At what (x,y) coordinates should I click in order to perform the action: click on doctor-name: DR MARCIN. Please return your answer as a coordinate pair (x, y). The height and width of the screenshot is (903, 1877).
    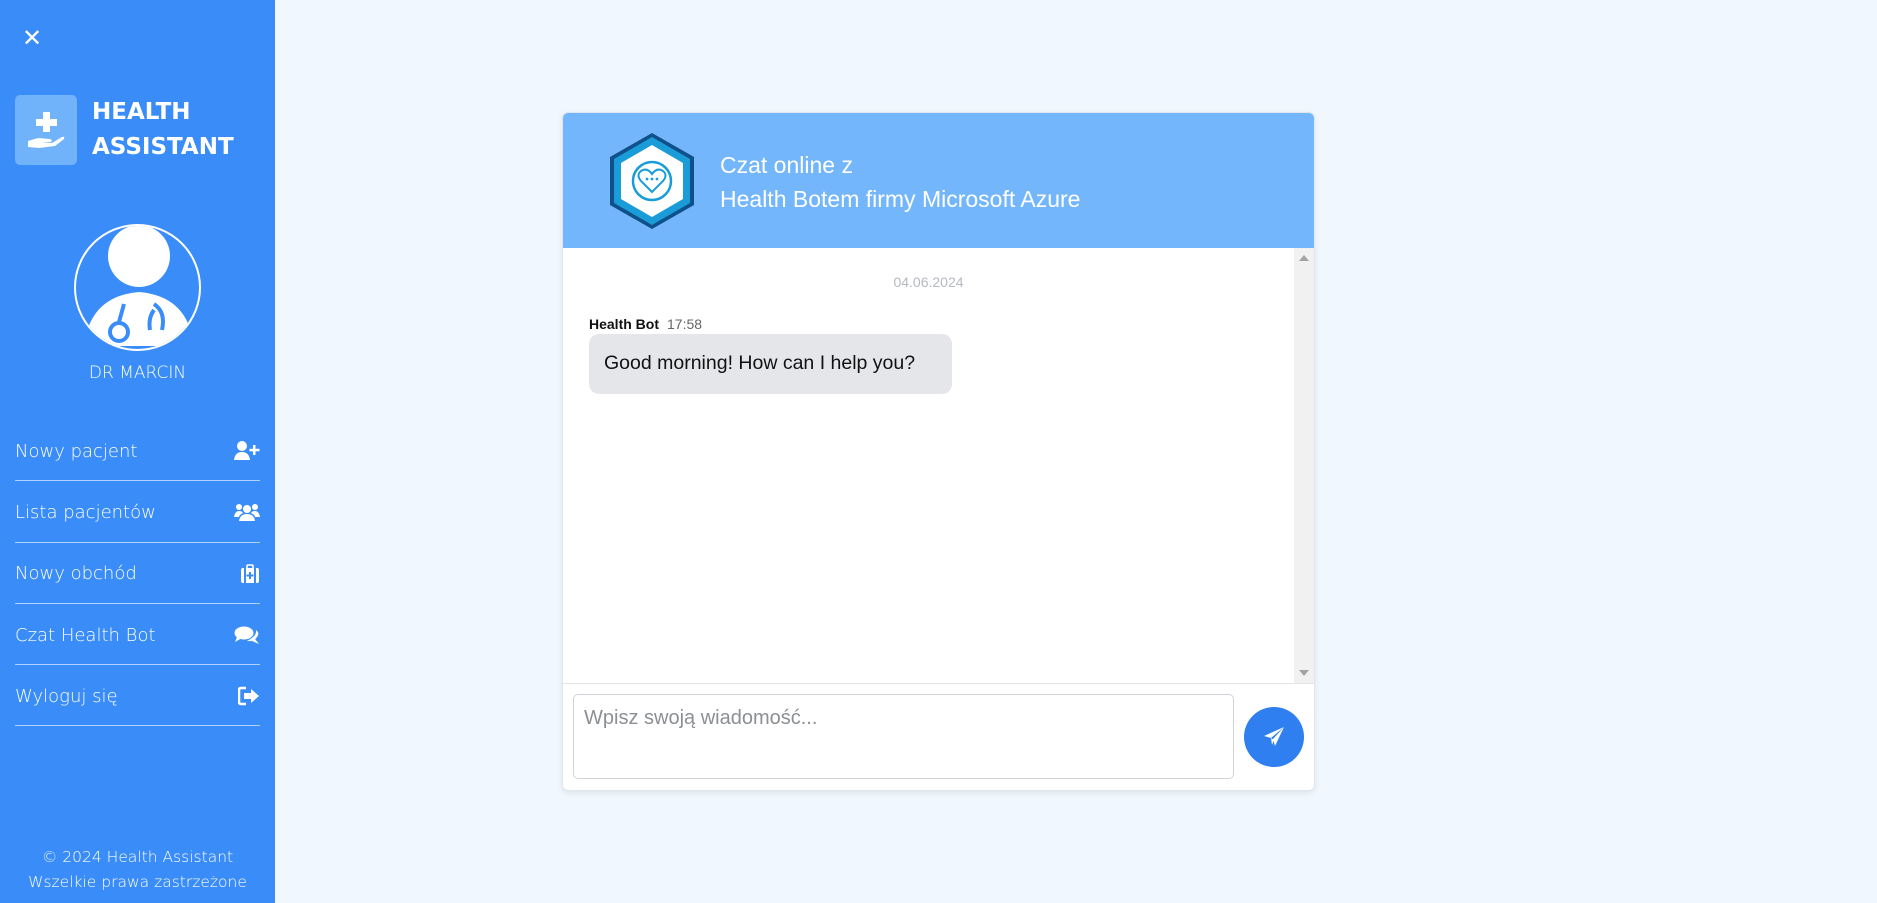
    Looking at the image, I should click on (137, 373).